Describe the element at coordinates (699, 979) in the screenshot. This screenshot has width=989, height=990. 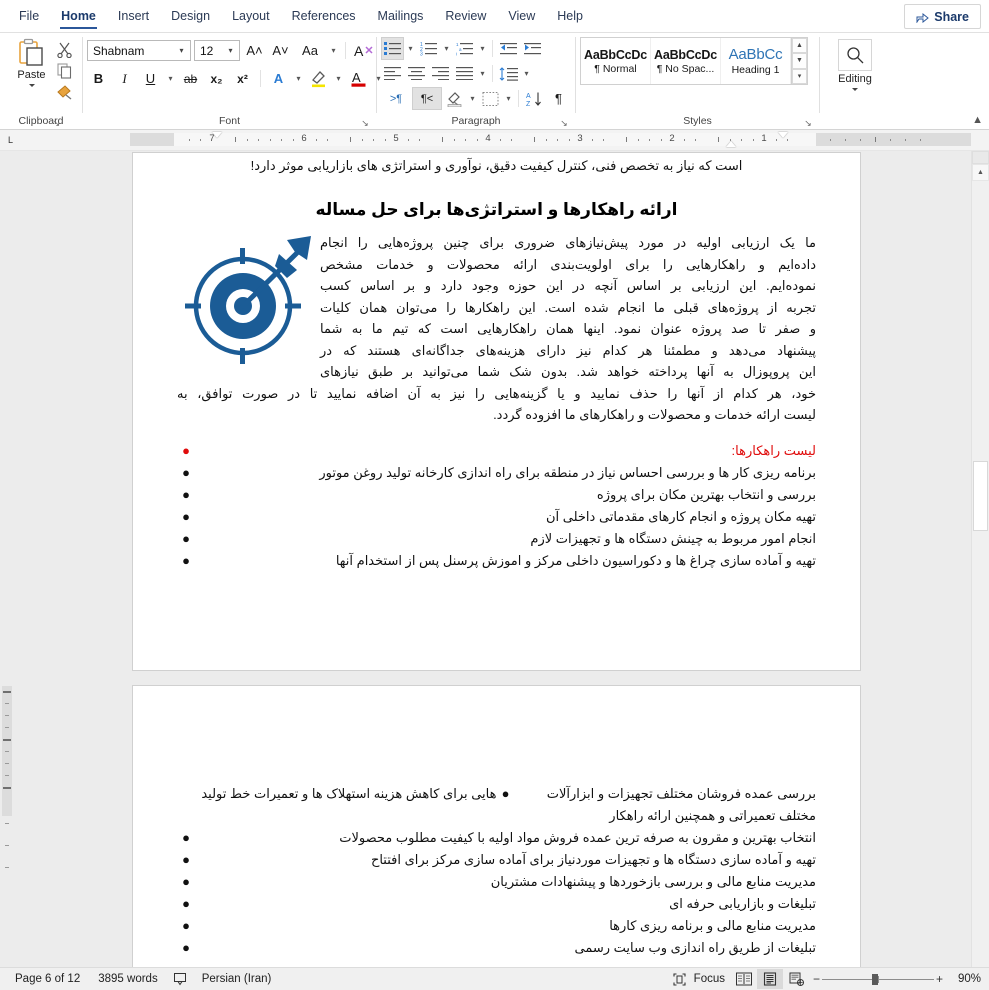
I see `focus-mode-button: Focus` at that location.